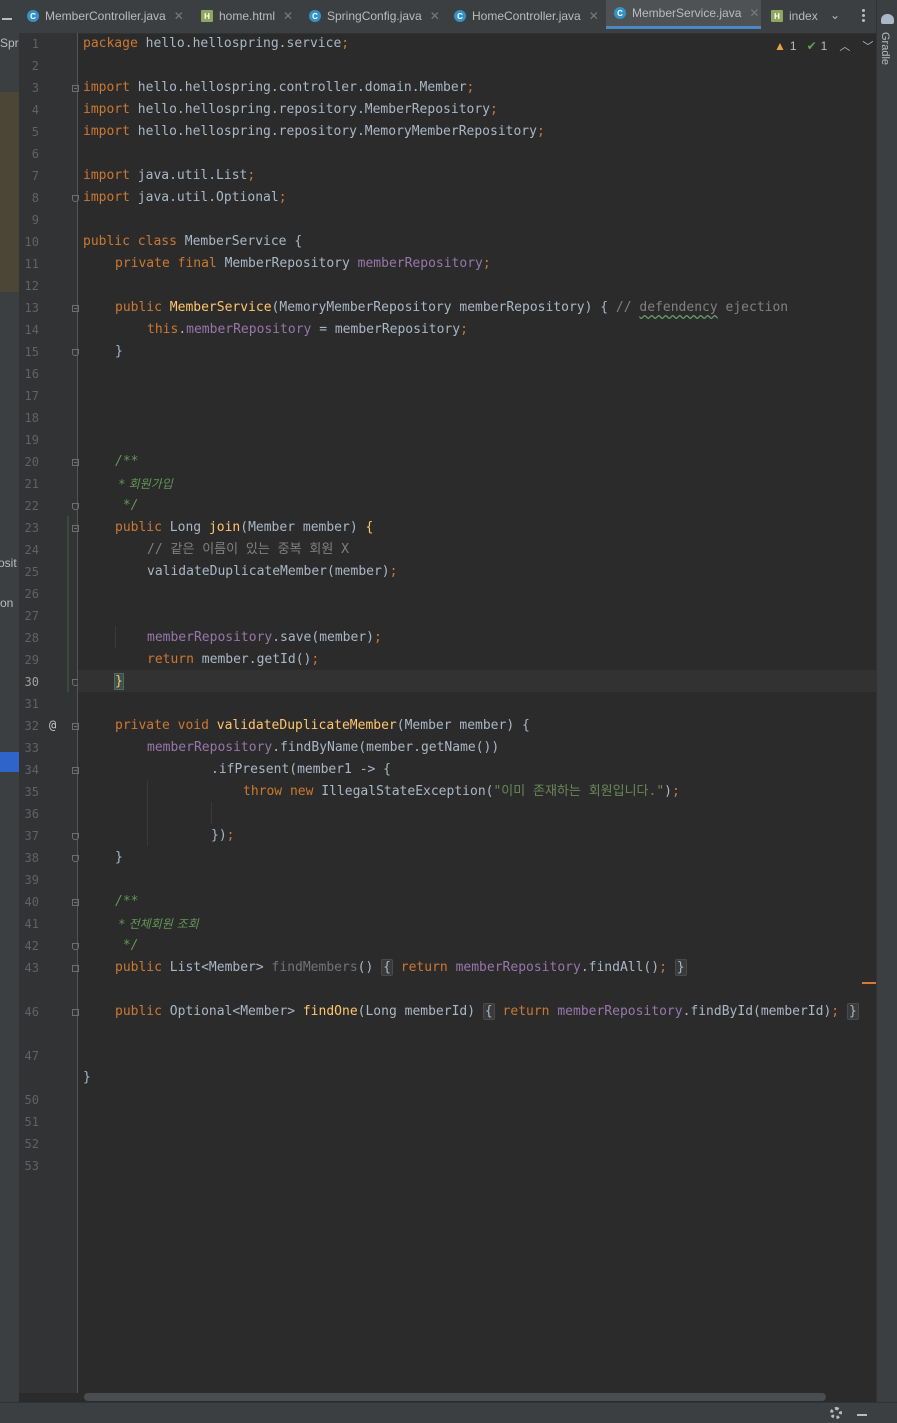 The image size is (897, 1423). I want to click on line-number: 42, so click(29, 946).